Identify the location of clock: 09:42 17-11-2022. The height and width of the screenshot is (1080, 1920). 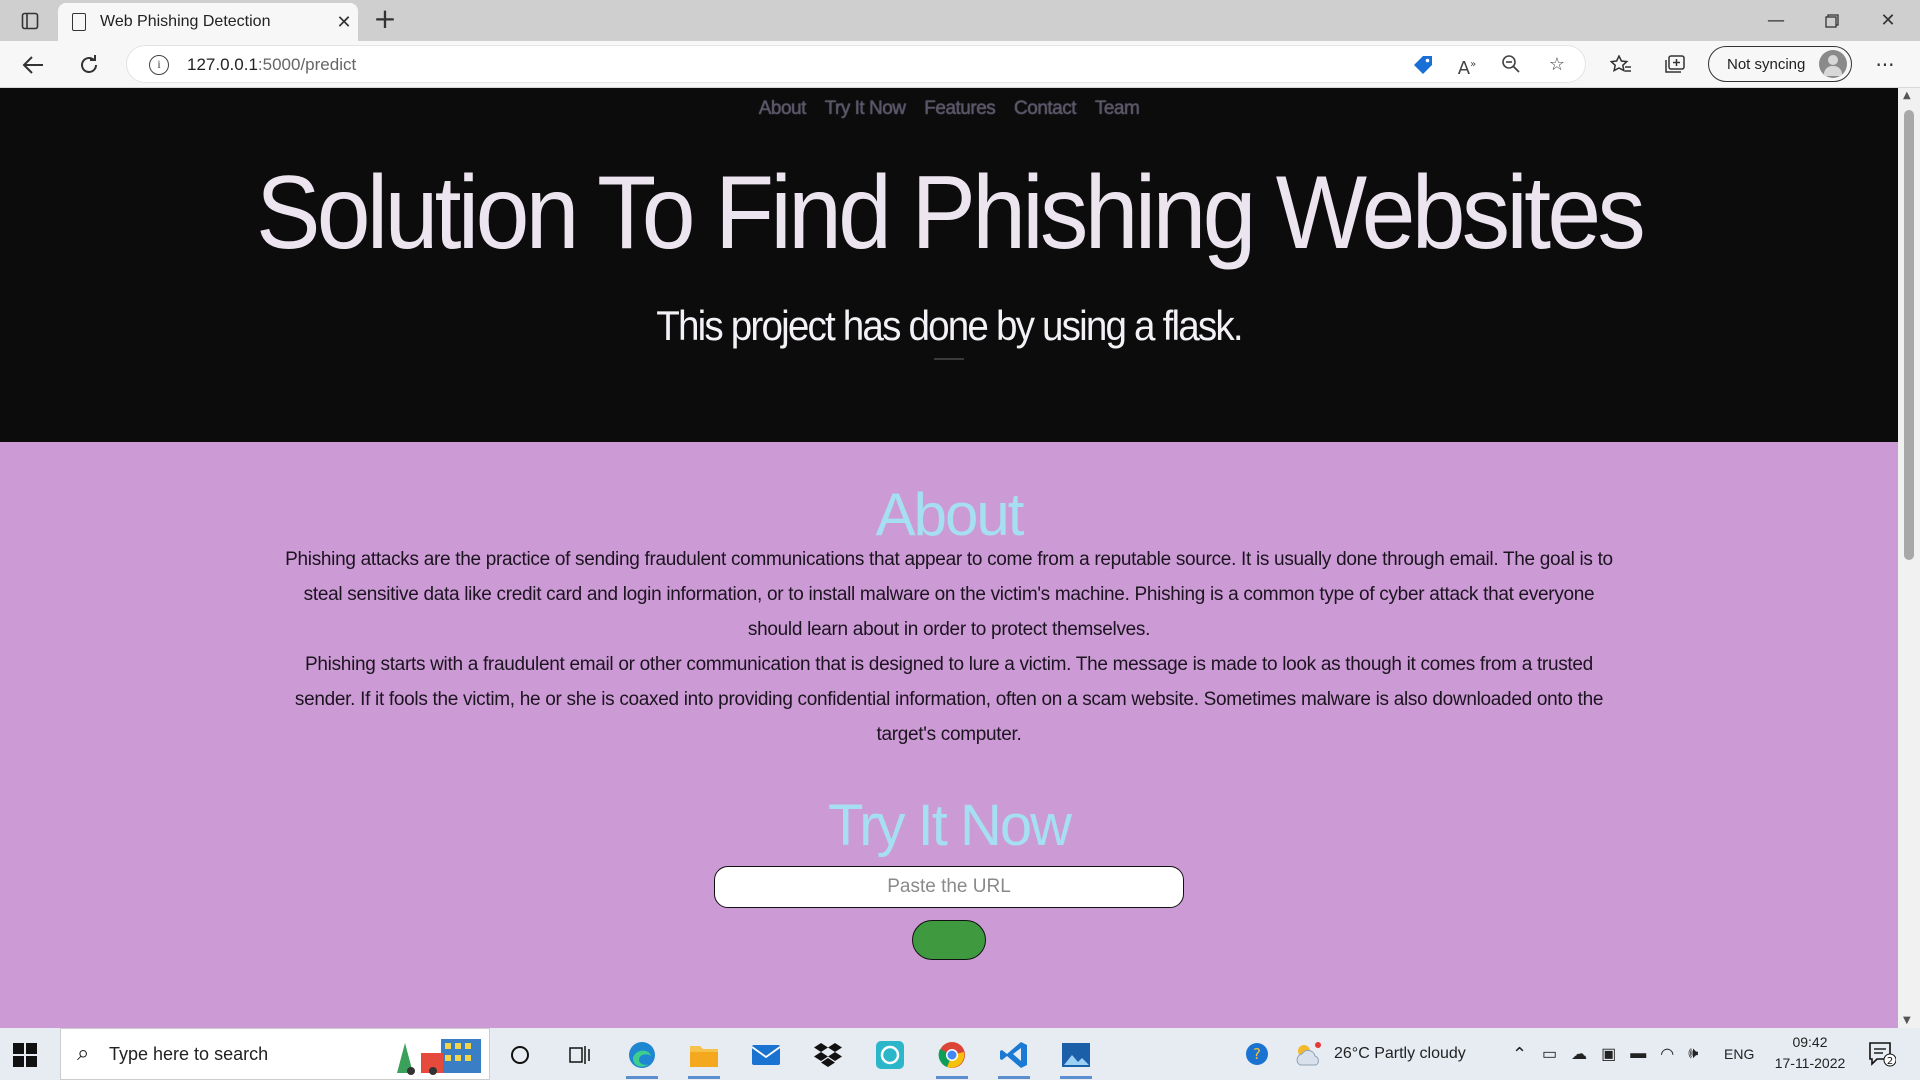
(1810, 1053).